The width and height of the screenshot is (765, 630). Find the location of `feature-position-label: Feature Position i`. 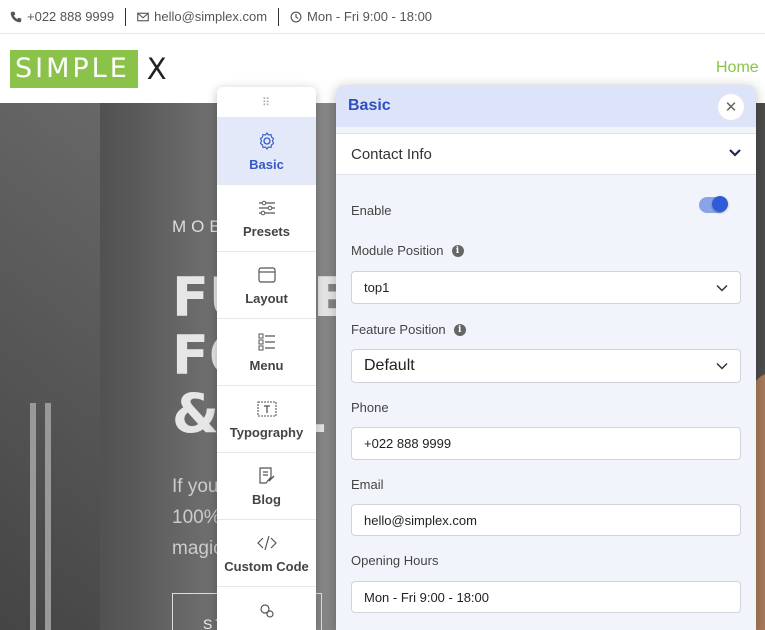

feature-position-label: Feature Position i is located at coordinates (408, 329).